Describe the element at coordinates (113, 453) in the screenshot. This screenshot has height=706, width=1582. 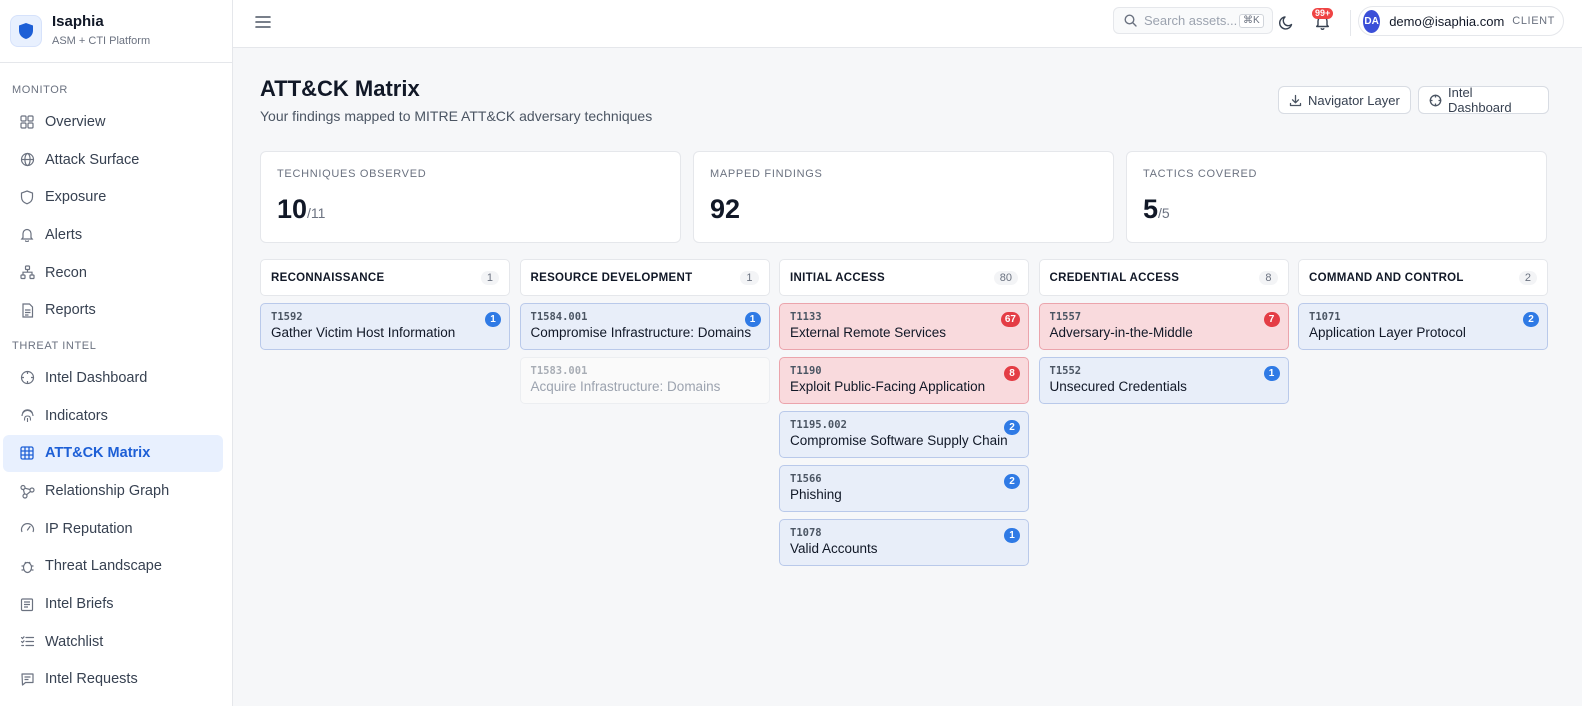
I see `sidebar-item-attck-matrix: ATT&CK Matrix` at that location.